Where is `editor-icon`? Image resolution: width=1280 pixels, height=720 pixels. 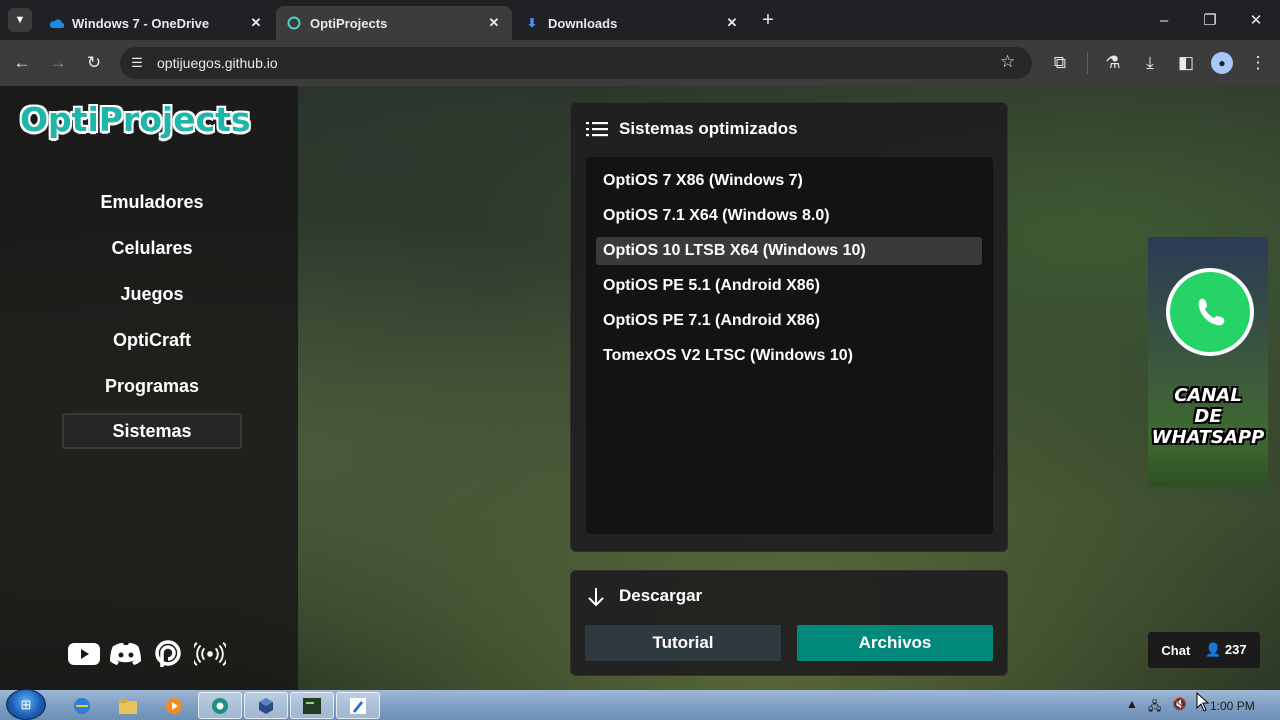 editor-icon is located at coordinates (358, 705).